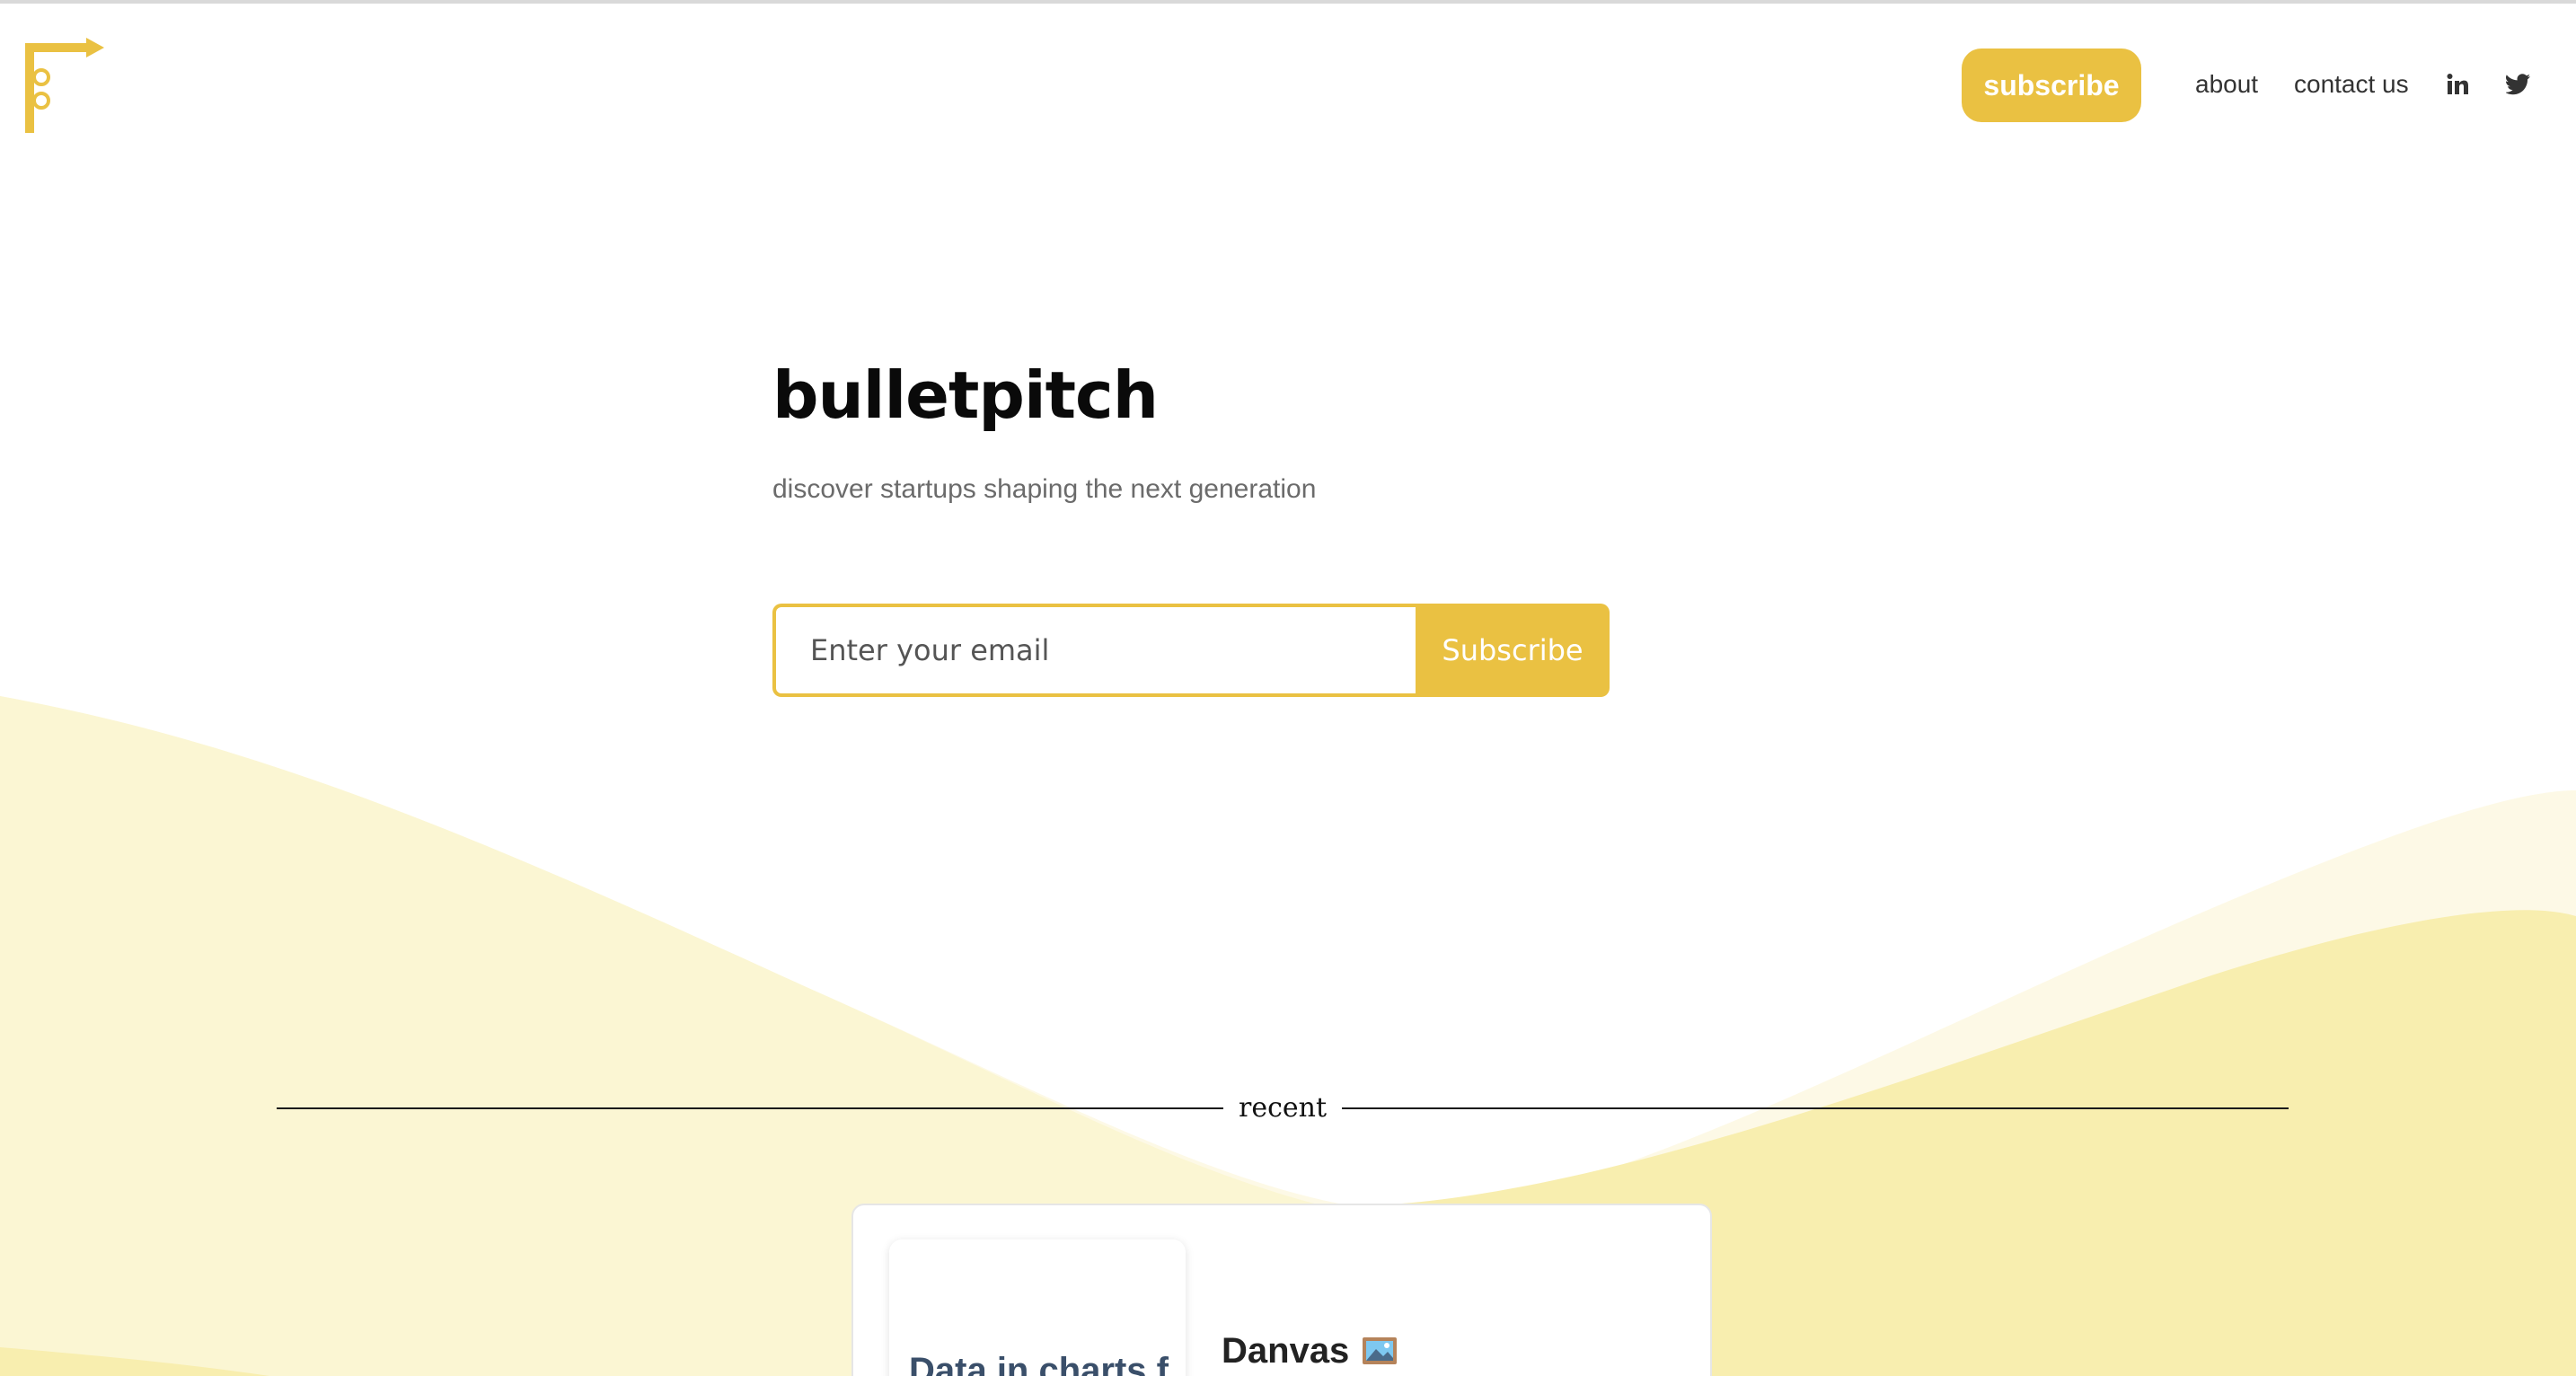 Image resolution: width=2576 pixels, height=1376 pixels. What do you see at coordinates (2226, 84) in the screenshot?
I see `nav-about-link: about` at bounding box center [2226, 84].